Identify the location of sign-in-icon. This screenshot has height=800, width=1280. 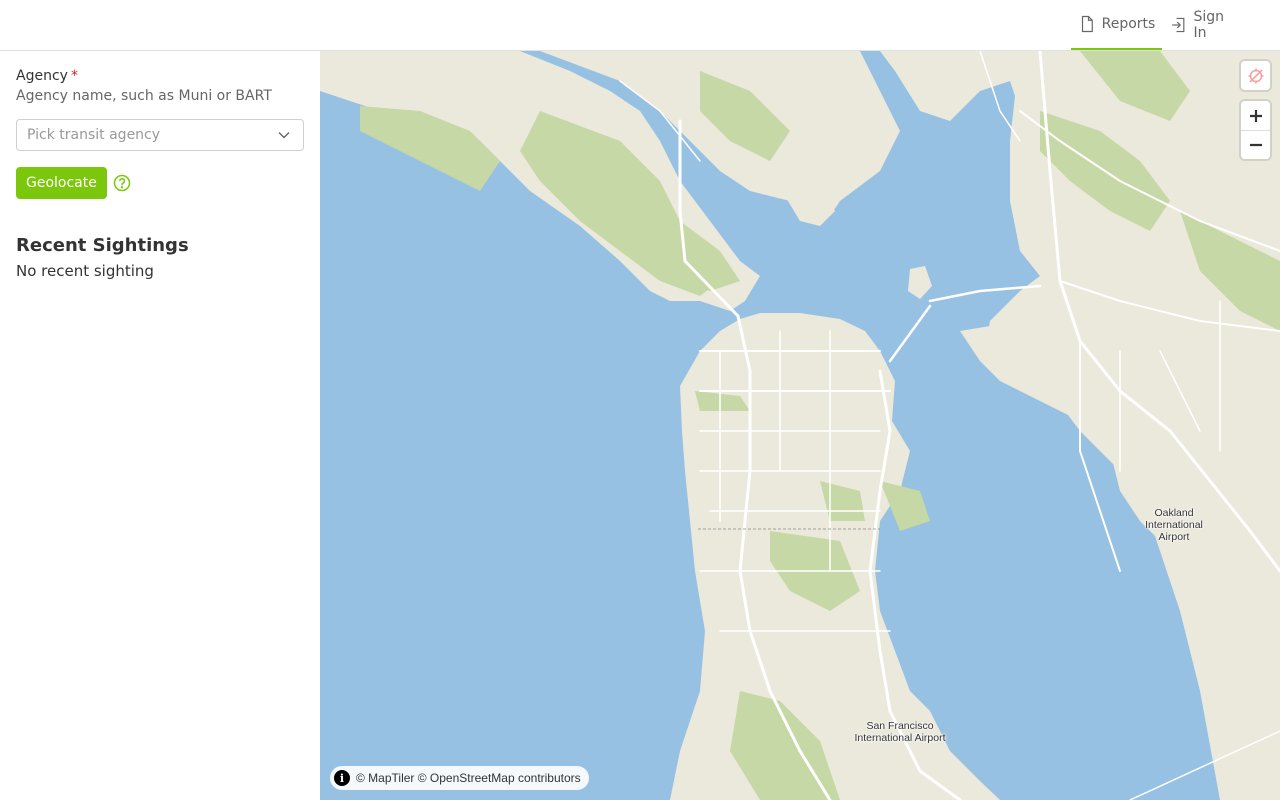
(1178, 25).